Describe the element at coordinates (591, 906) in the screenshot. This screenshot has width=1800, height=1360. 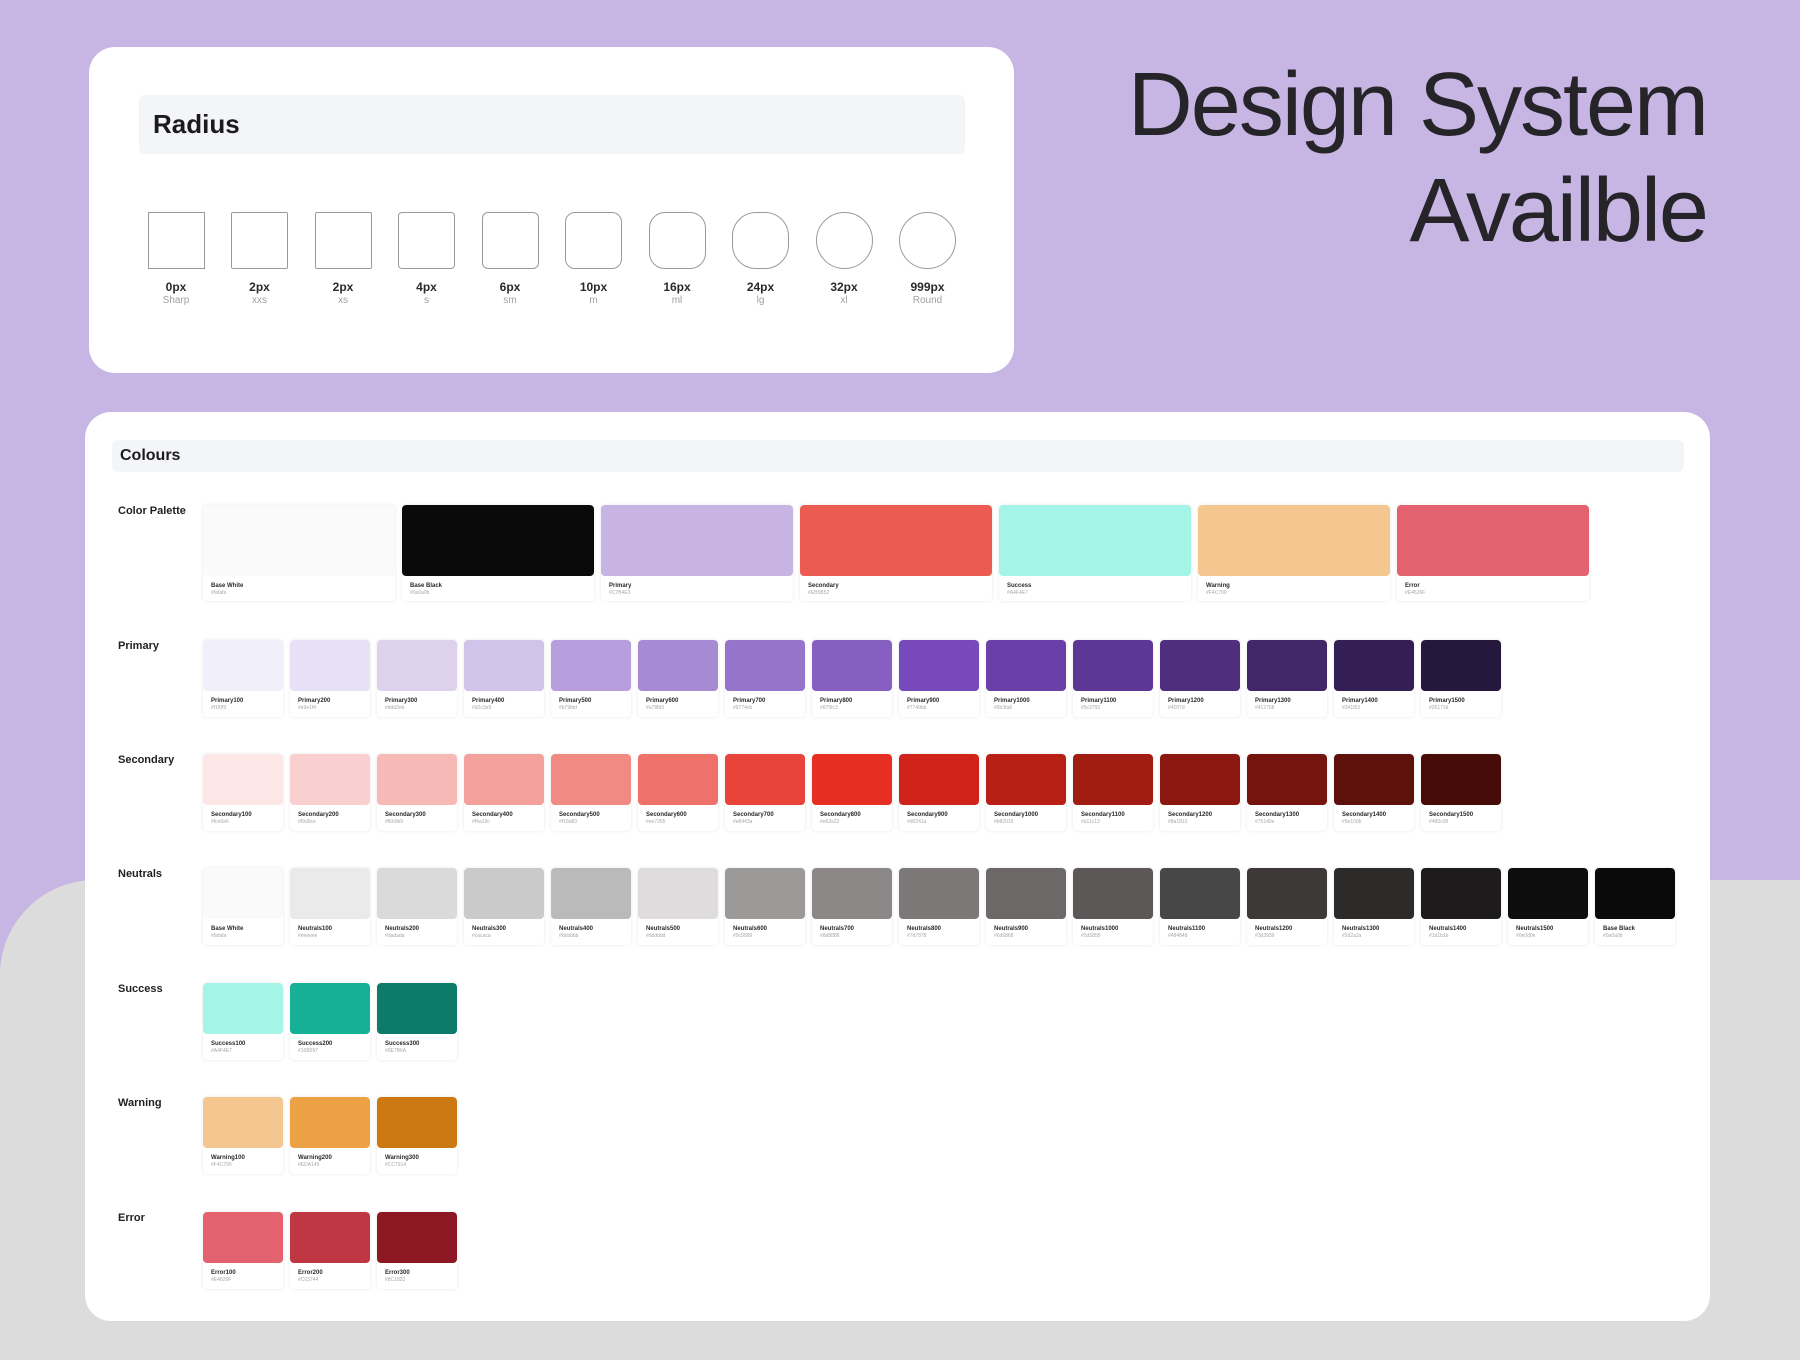
I see `color-swatch: Neutrals400 #bbbbbb` at that location.